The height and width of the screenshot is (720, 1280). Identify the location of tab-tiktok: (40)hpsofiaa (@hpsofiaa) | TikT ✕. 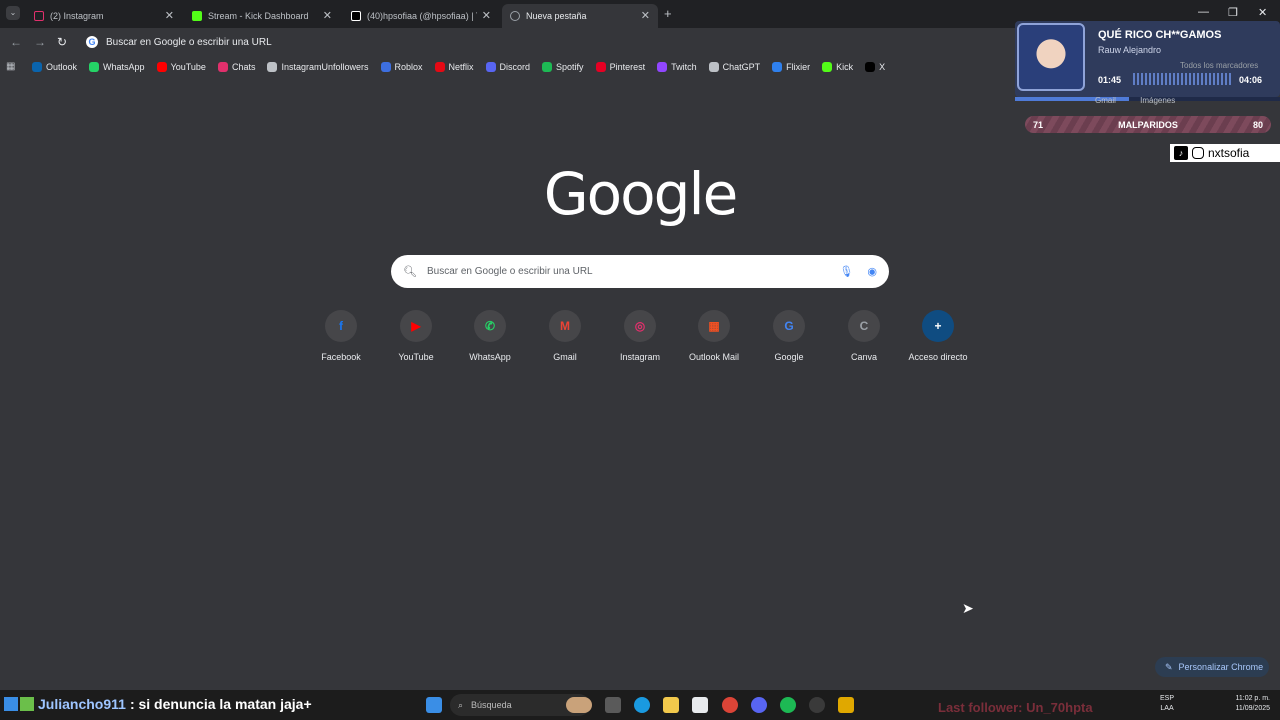
(421, 16).